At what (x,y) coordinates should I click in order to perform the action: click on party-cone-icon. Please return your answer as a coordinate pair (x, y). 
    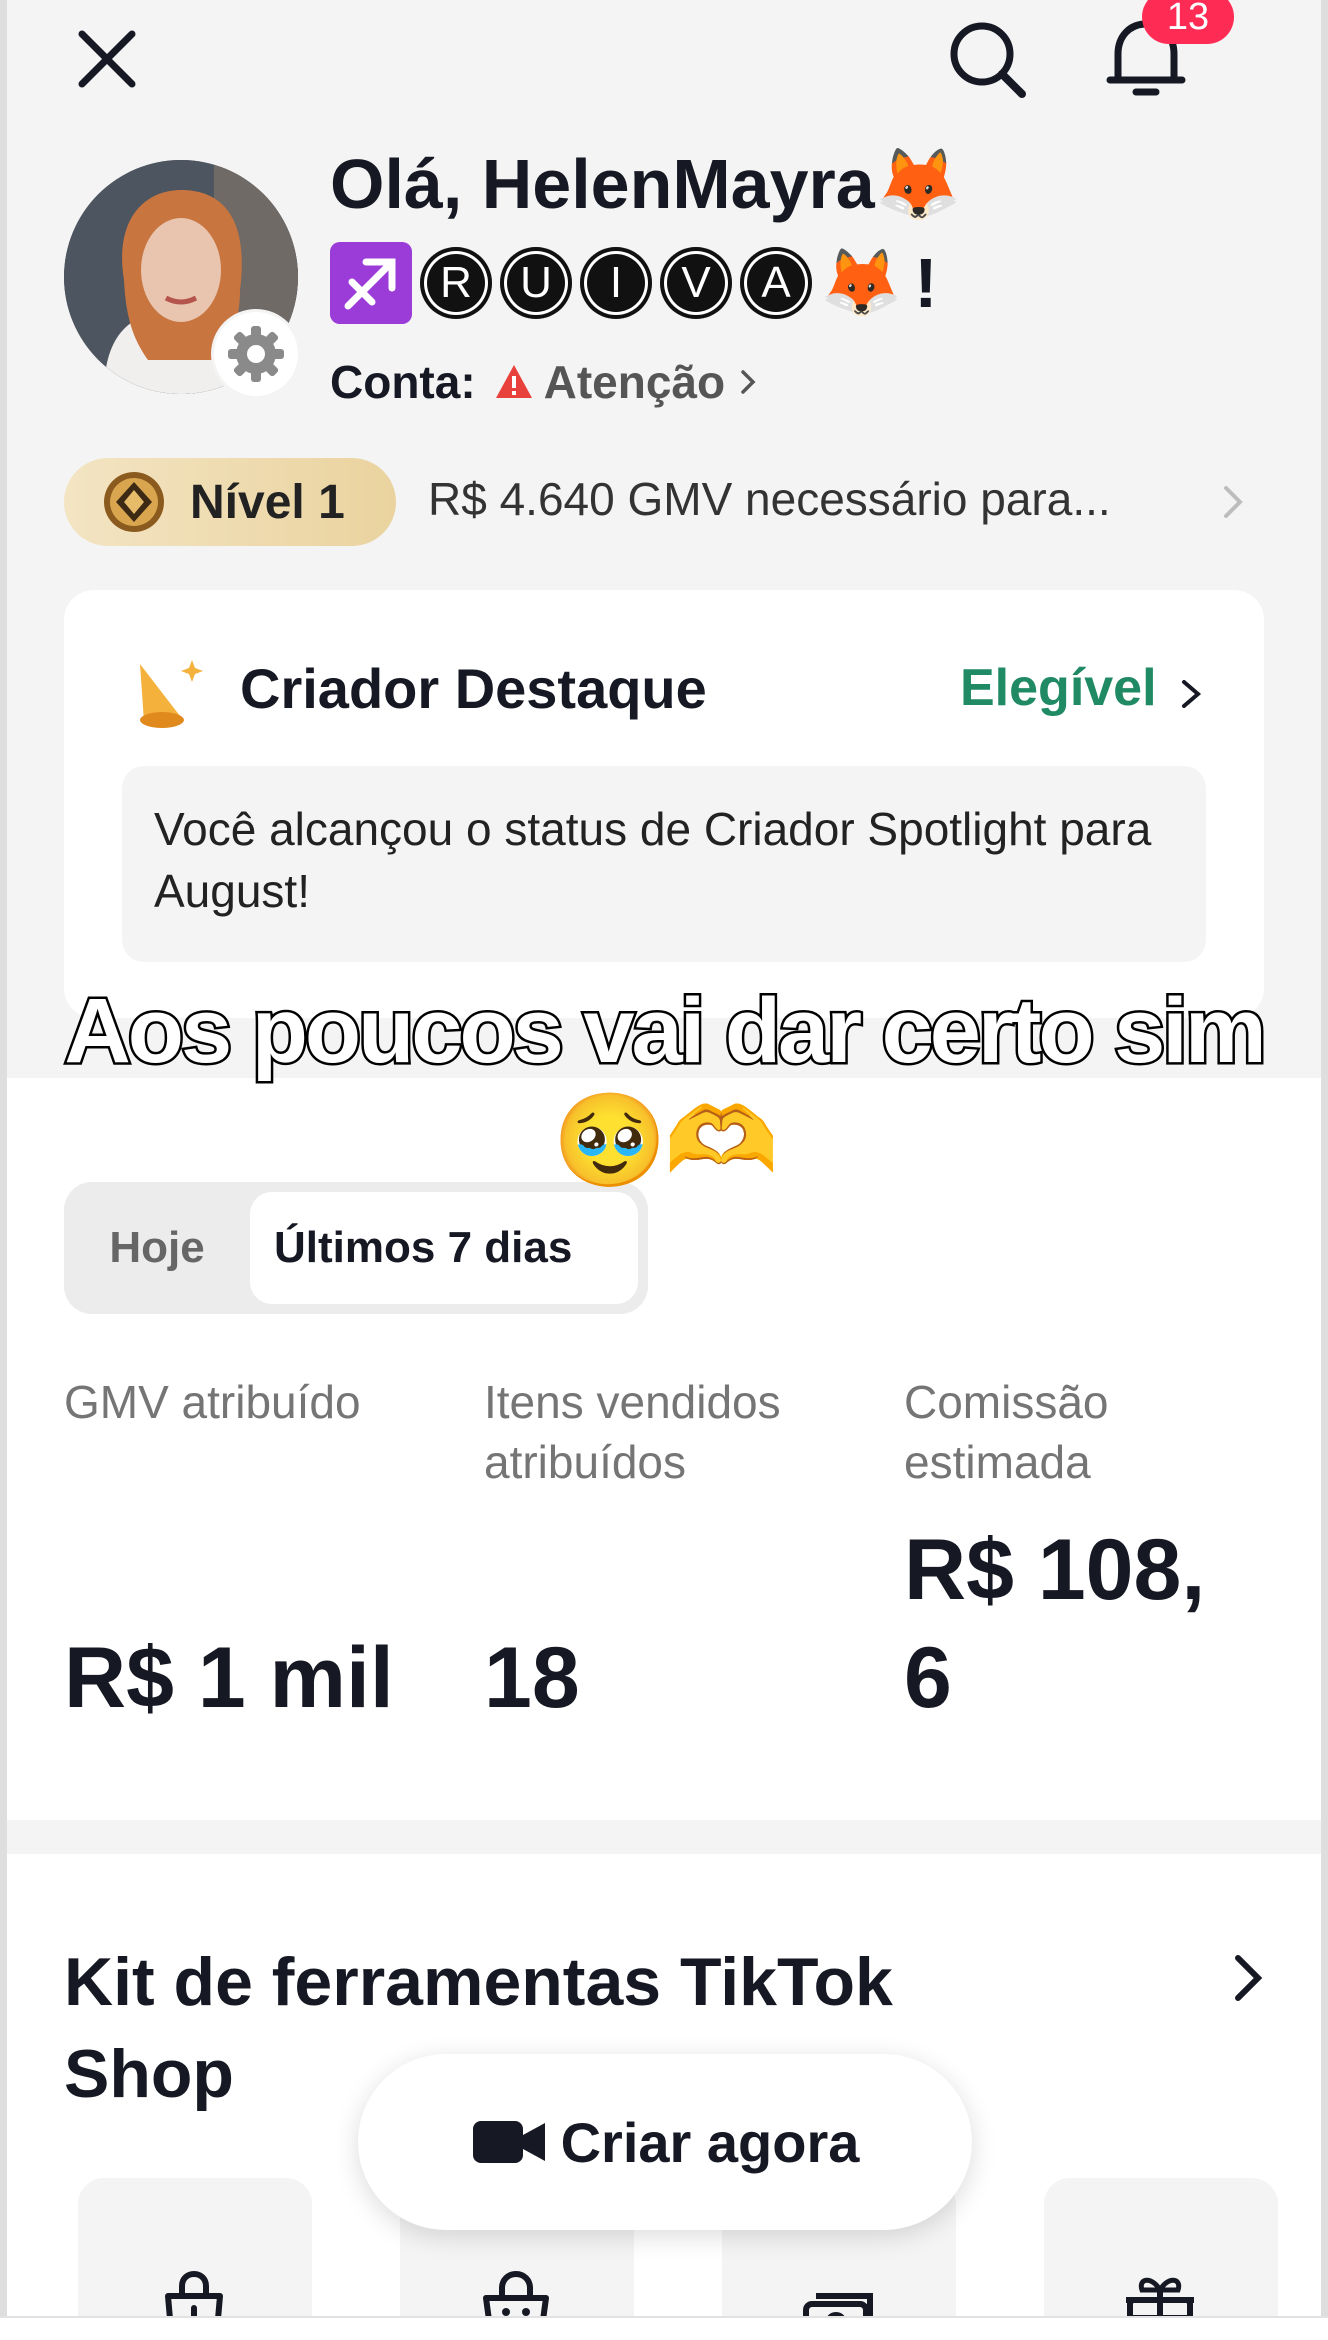
    Looking at the image, I should click on (171, 694).